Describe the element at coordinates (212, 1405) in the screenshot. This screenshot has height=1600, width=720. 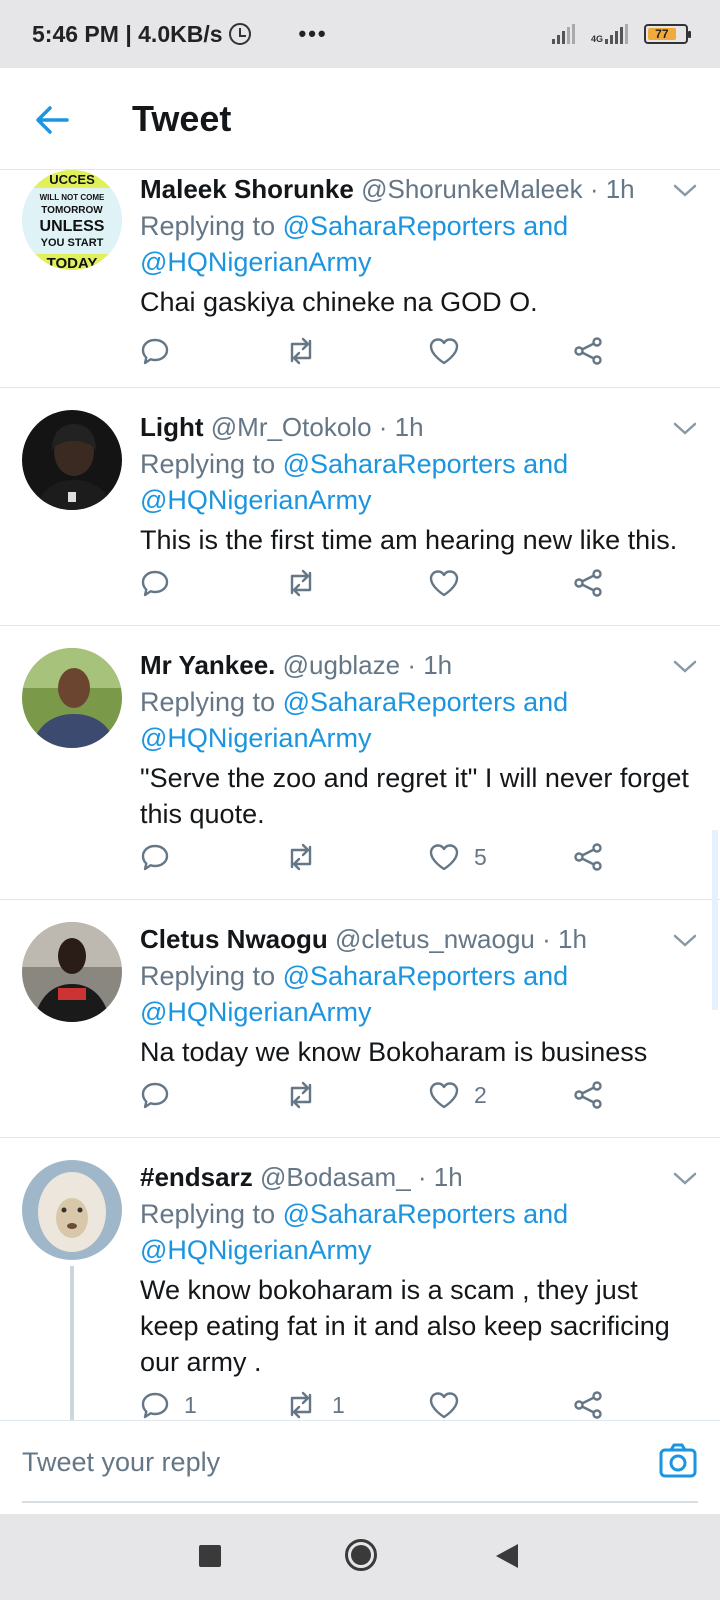
I see `reply-button: 1` at that location.